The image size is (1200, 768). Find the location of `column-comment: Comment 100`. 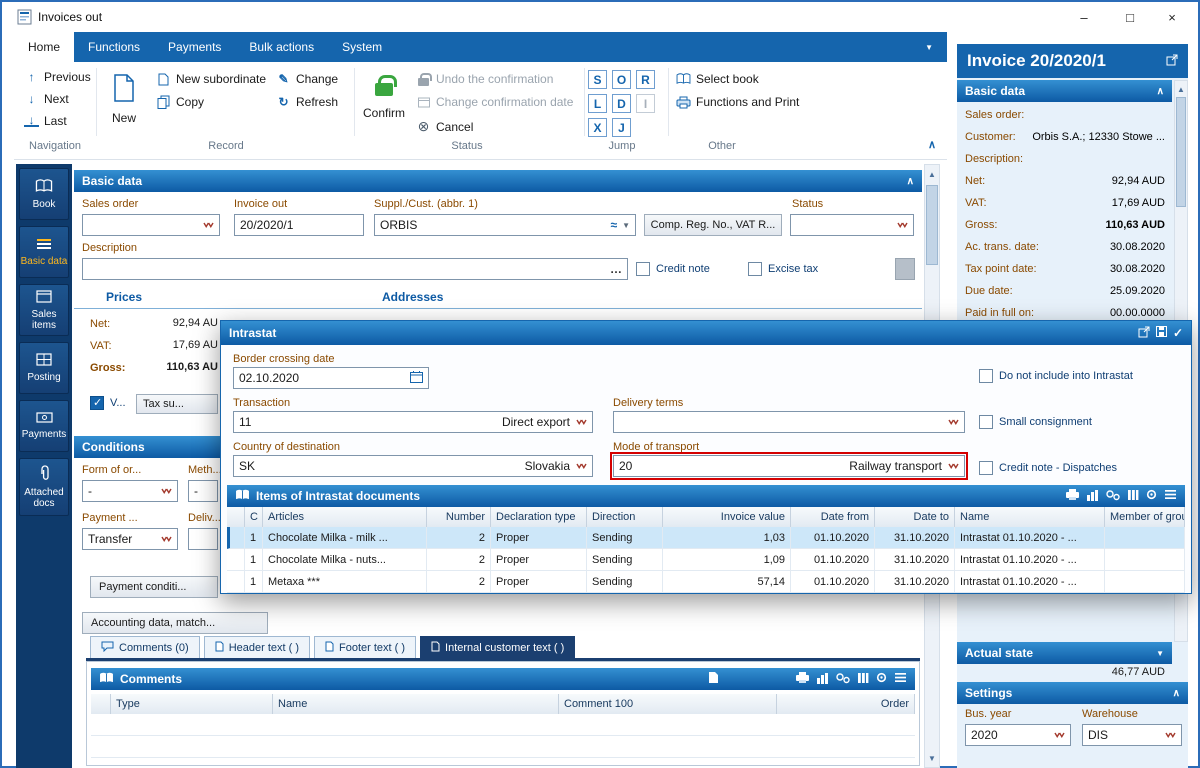

column-comment: Comment 100 is located at coordinates (668, 704).